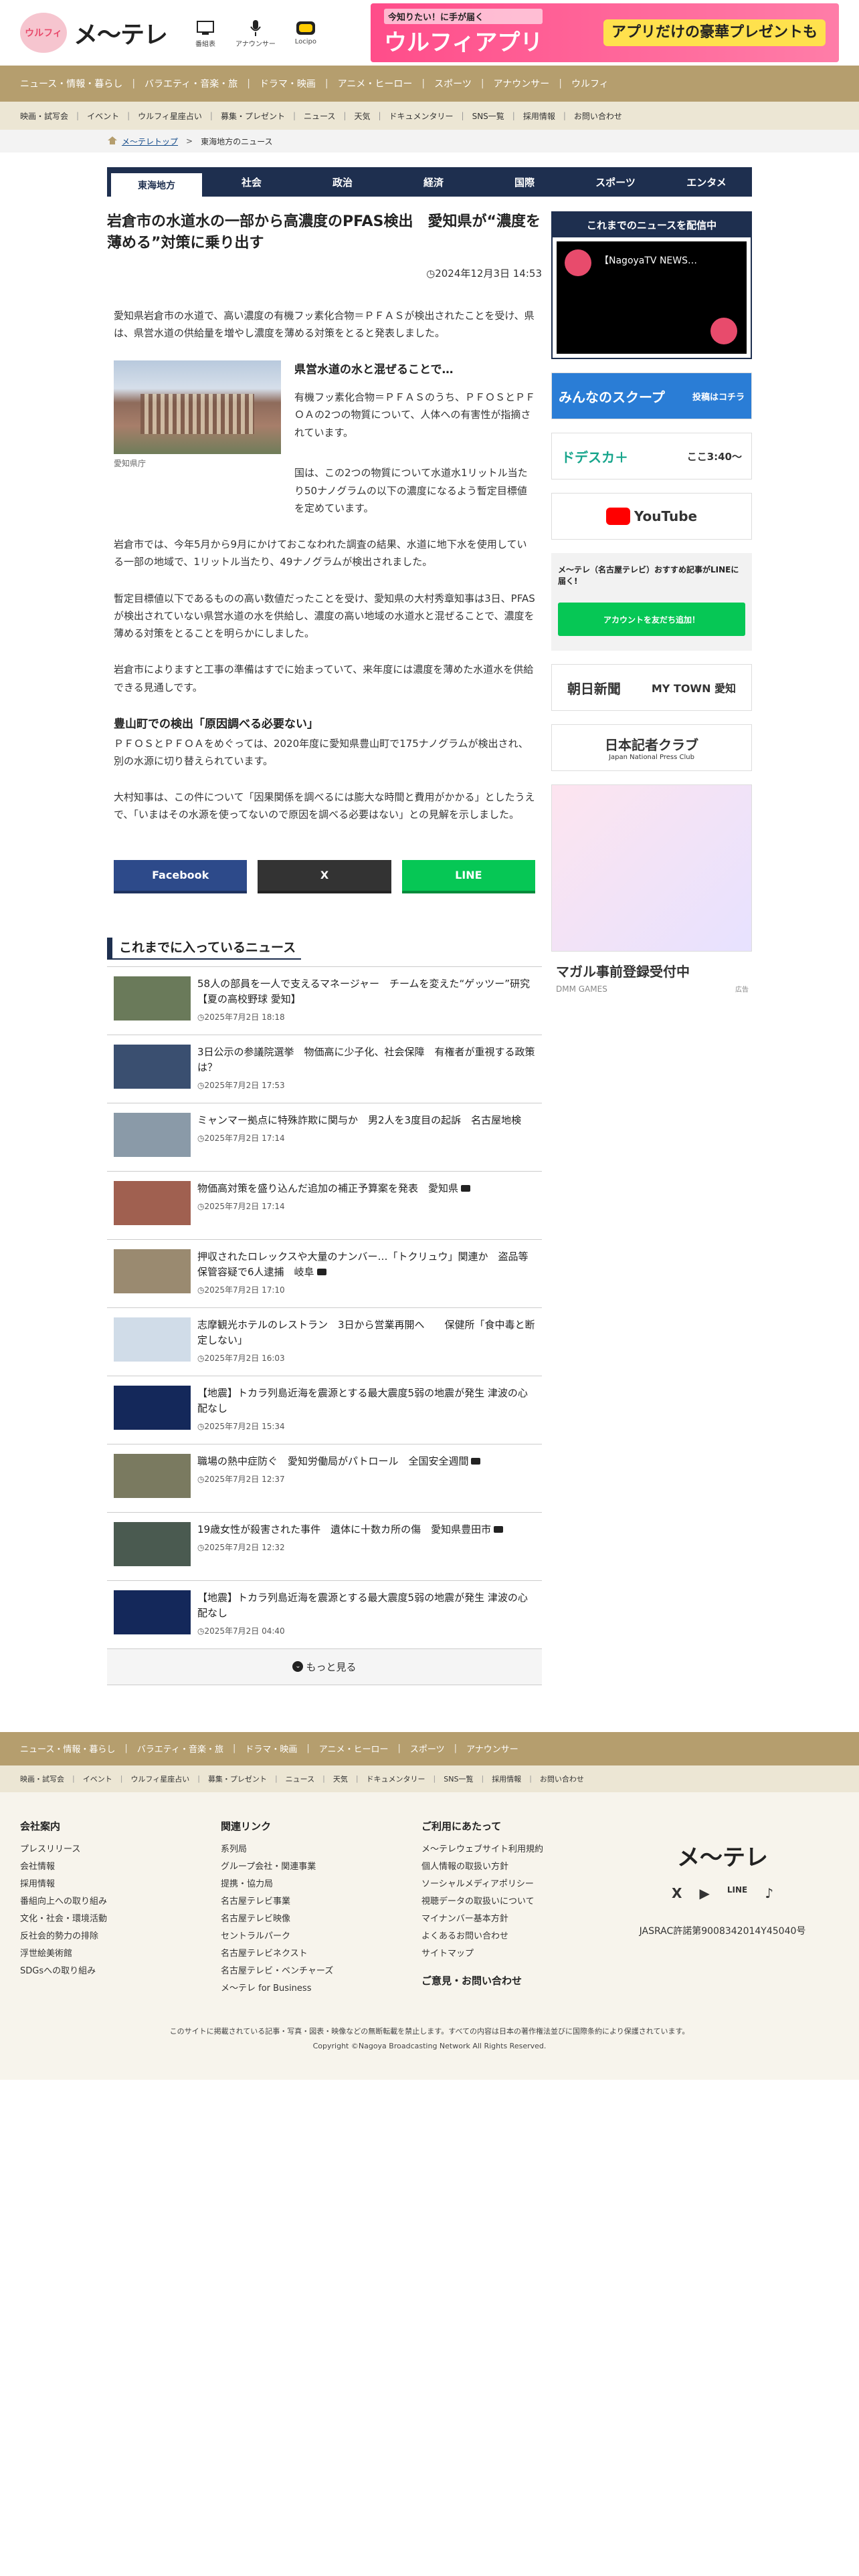  I want to click on footer-link: 名古屋テレビ事業, so click(321, 1902).